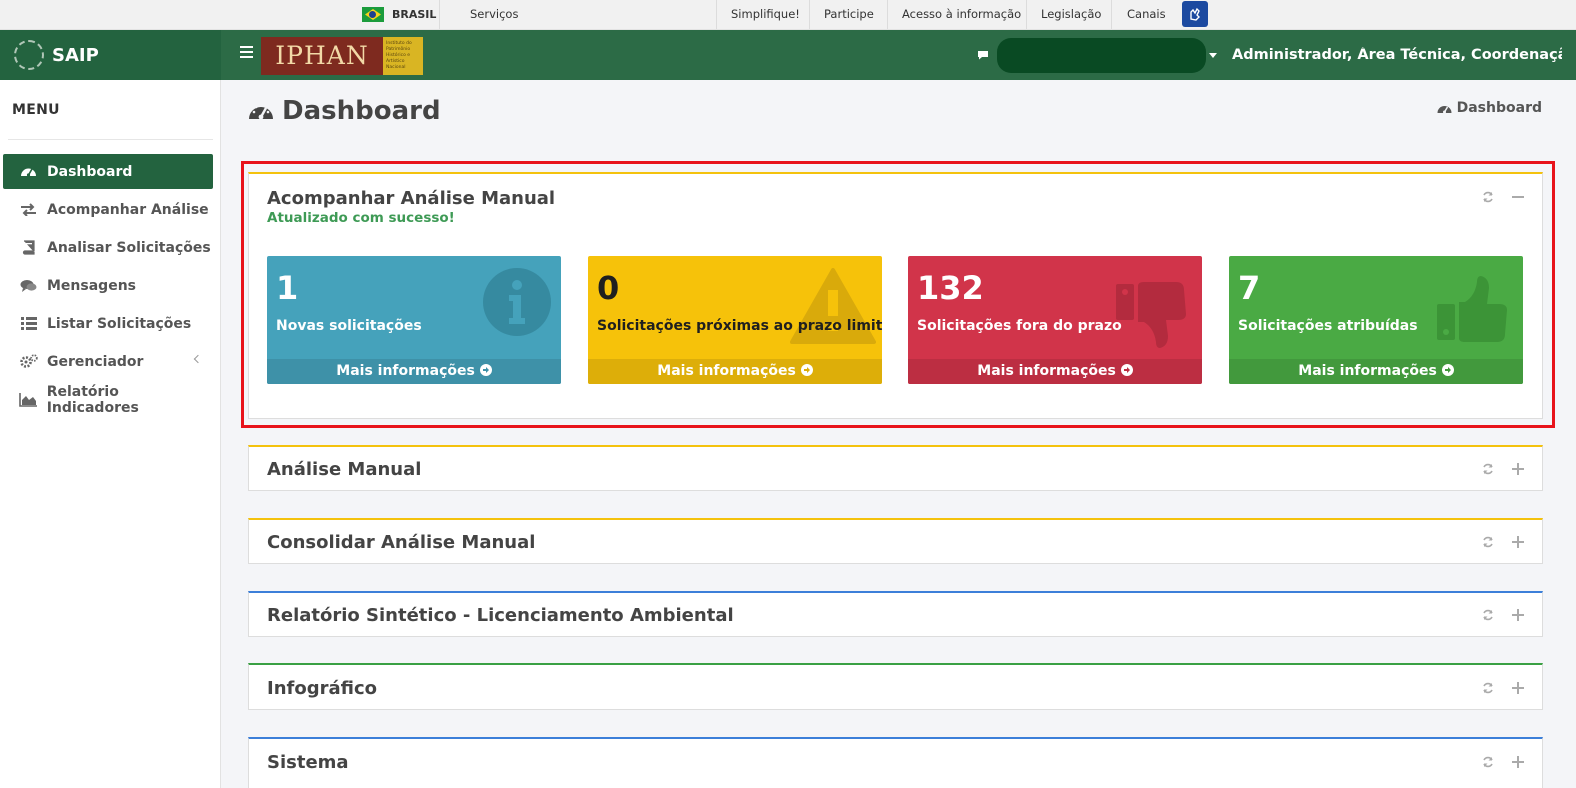 This screenshot has height=788, width=1576. Describe the element at coordinates (895, 686) in the screenshot. I see `panel-infografico: Infográfico` at that location.